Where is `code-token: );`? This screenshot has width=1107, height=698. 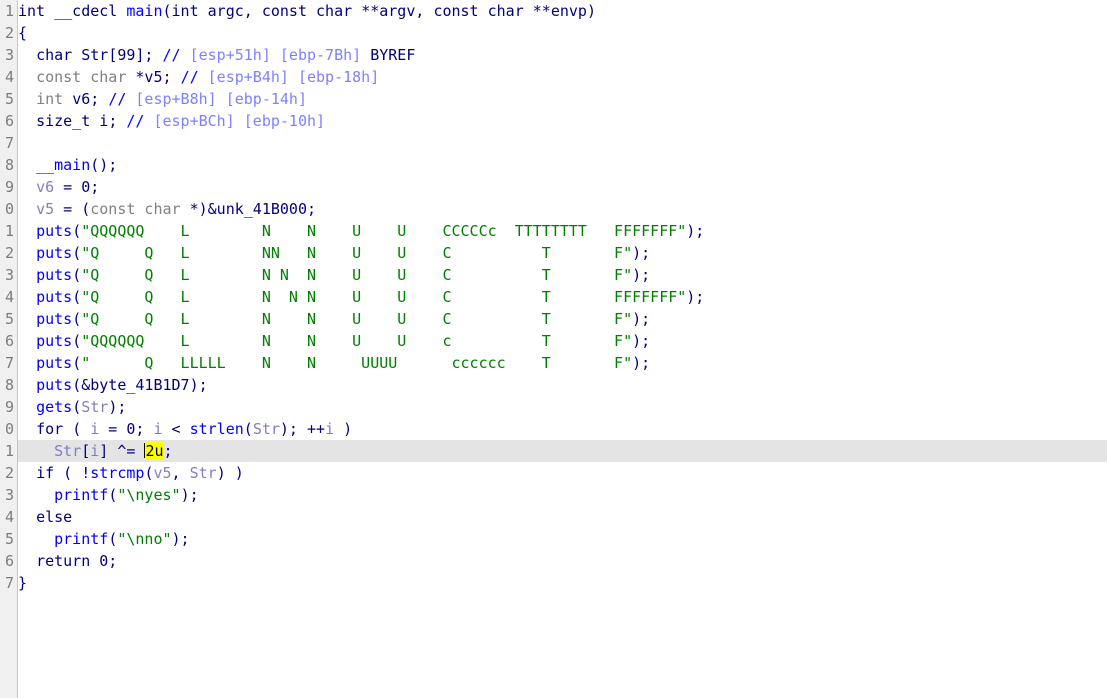
code-token: ); is located at coordinates (117, 407).